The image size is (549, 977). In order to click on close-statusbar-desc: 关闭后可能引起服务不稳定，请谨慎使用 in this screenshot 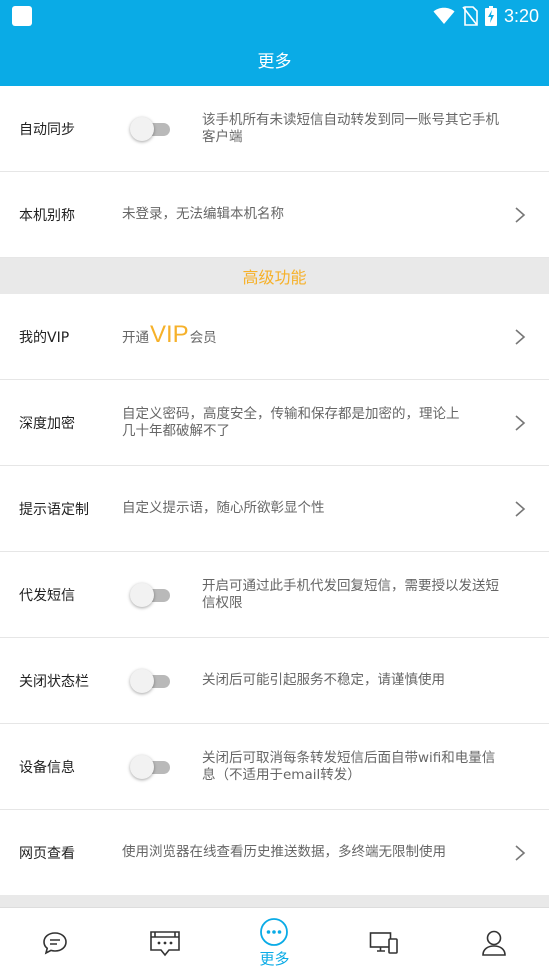, I will do `click(364, 680)`.